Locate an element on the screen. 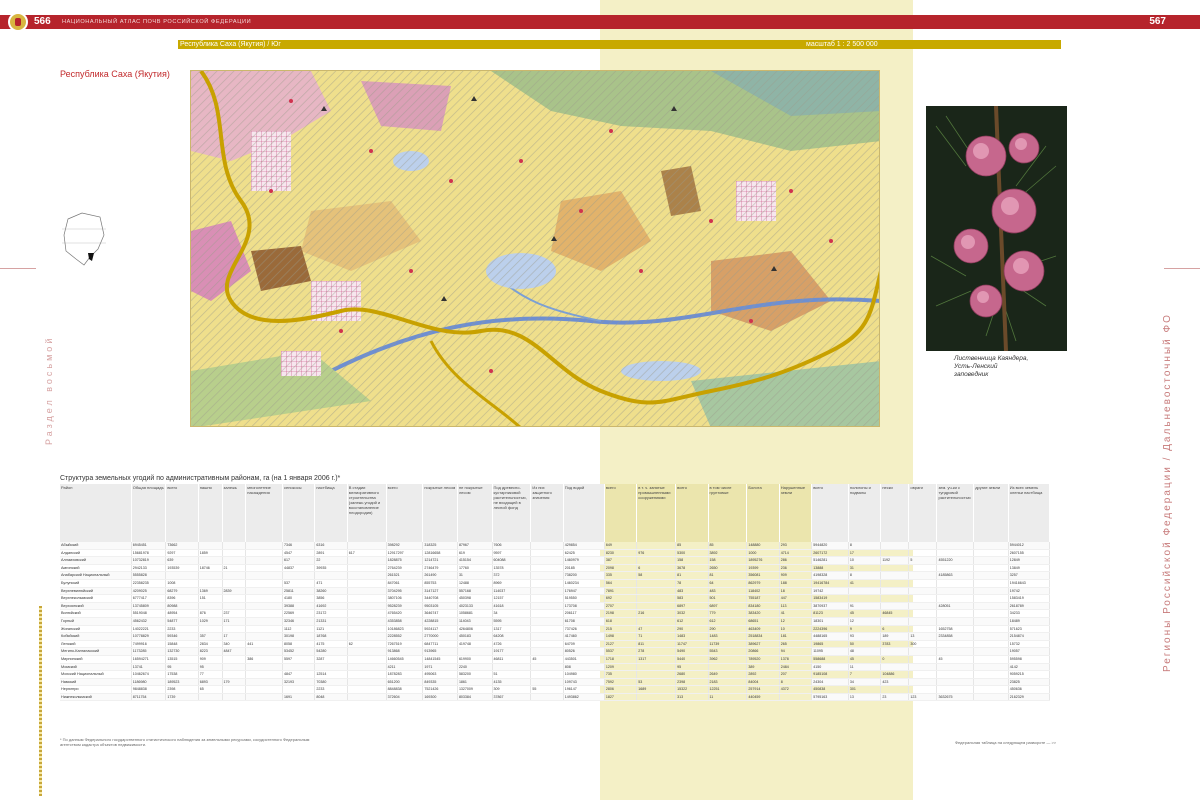  table-cell: 450183 is located at coordinates (475, 636).